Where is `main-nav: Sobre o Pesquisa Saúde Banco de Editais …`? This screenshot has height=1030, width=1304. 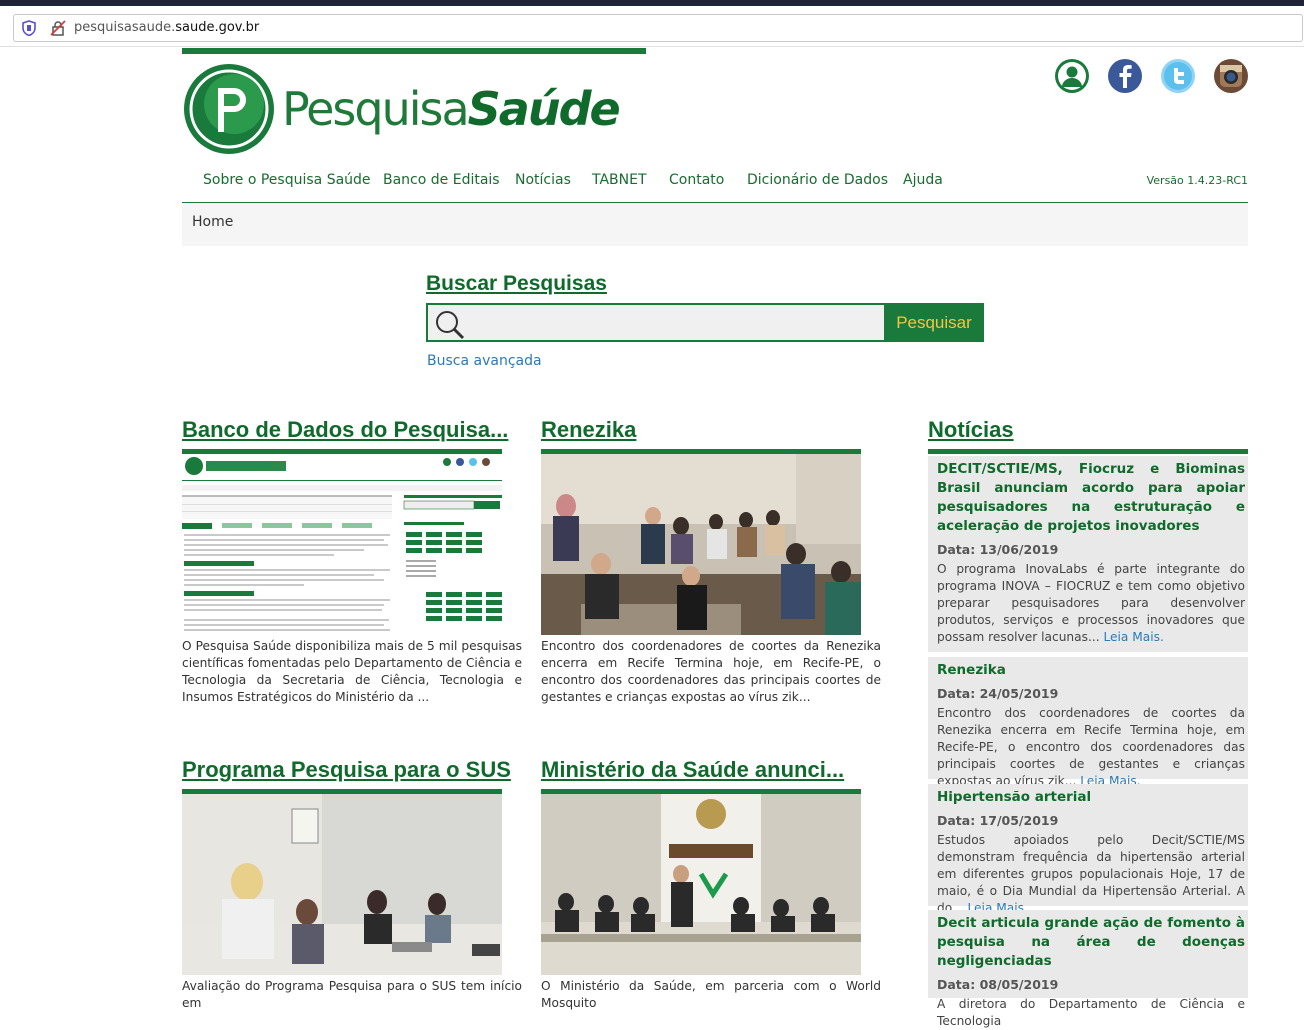 main-nav: Sobre o Pesquisa Saúde Banco de Editais … is located at coordinates (715, 186).